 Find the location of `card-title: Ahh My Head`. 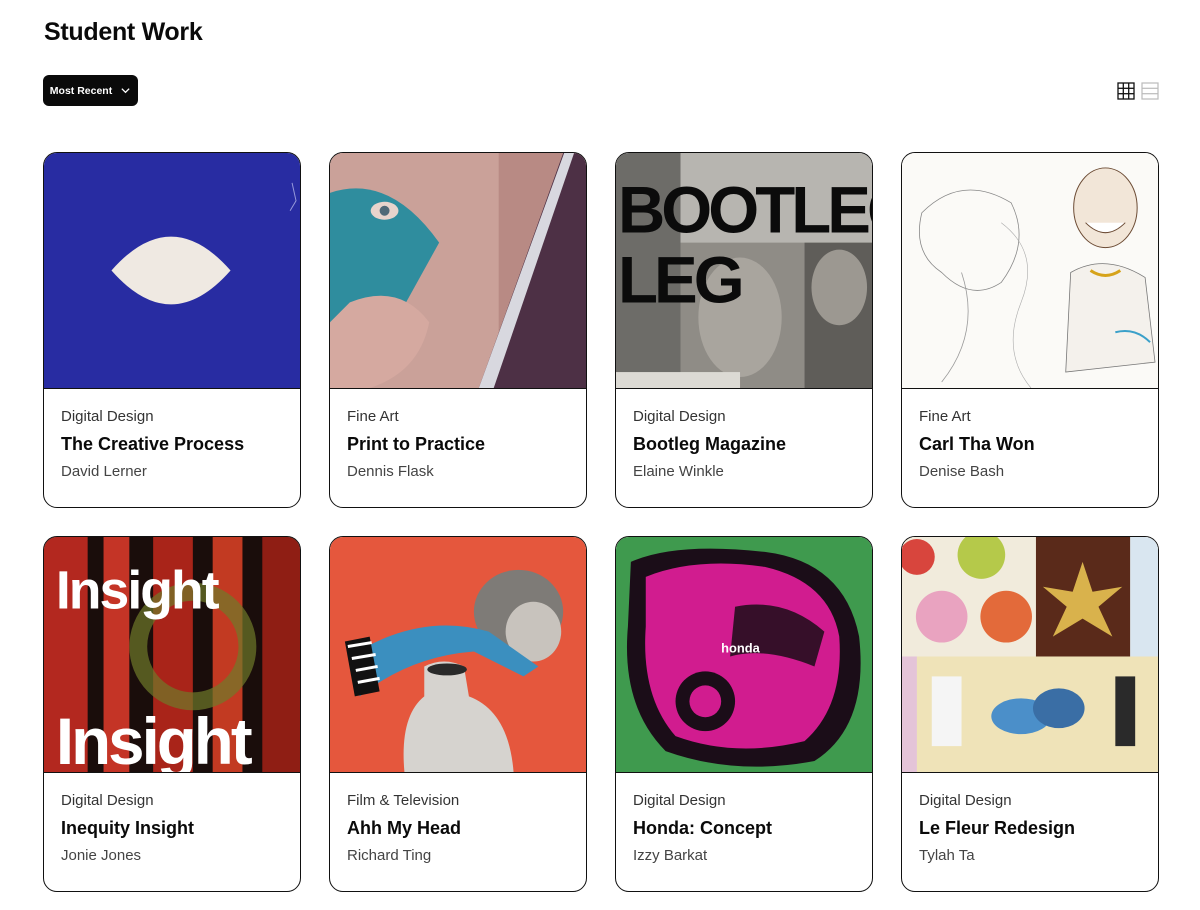

card-title: Ahh My Head is located at coordinates (404, 828).